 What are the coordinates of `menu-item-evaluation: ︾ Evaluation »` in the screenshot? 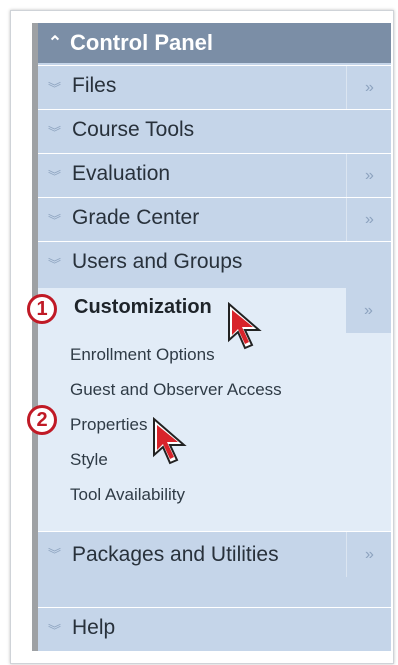 It's located at (214, 175).